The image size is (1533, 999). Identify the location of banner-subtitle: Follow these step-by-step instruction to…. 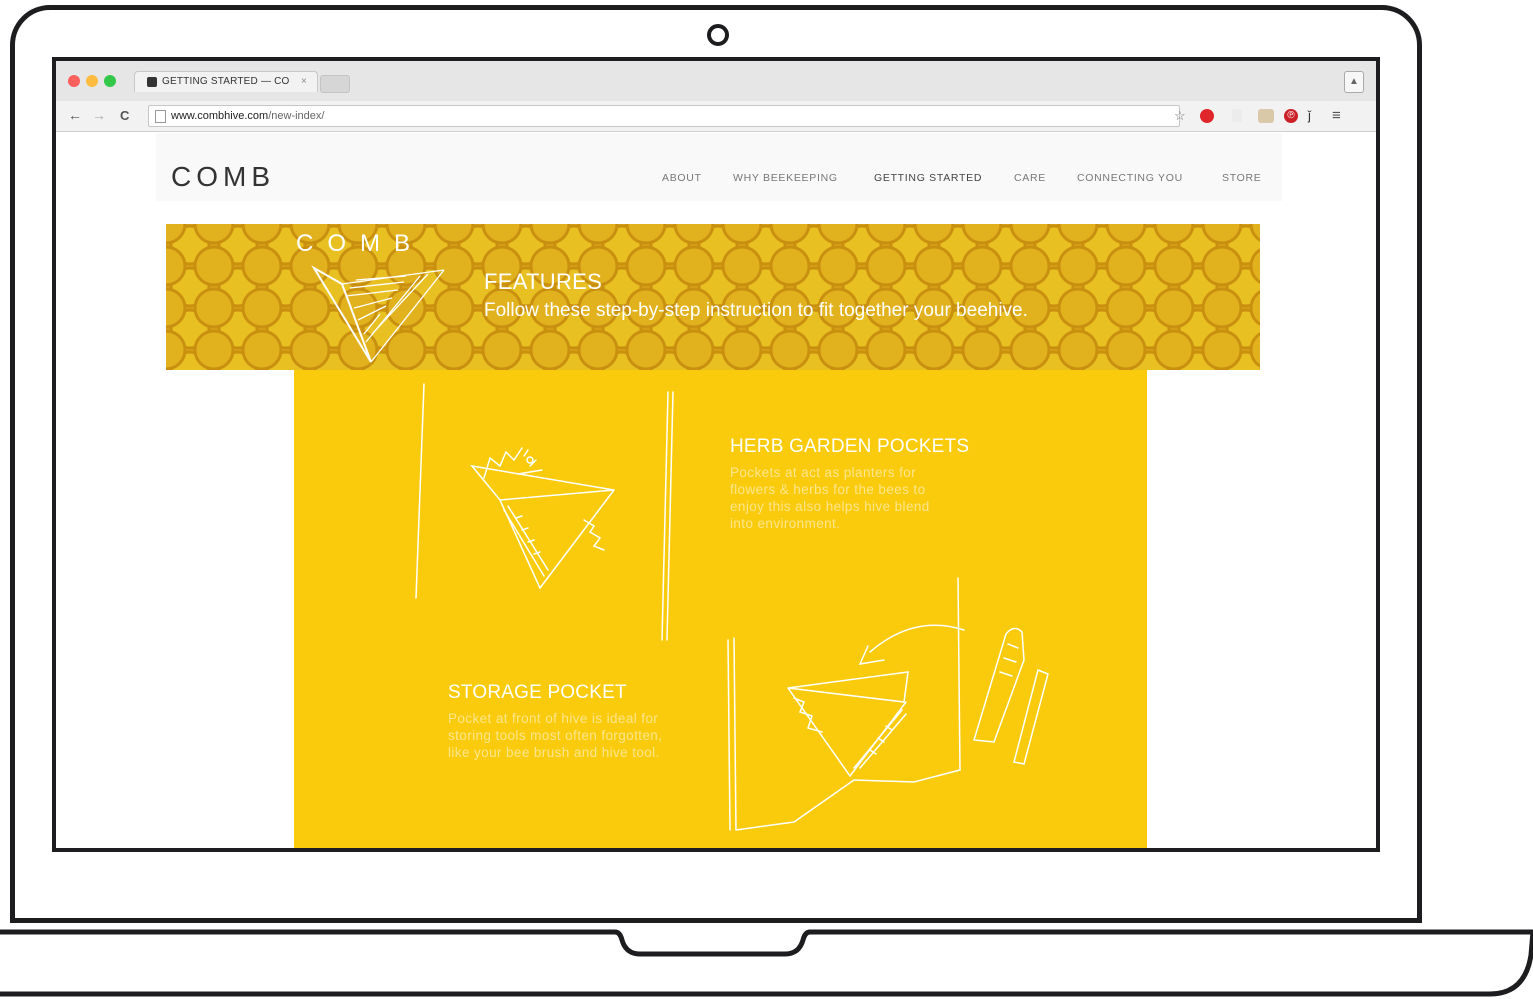
(756, 310).